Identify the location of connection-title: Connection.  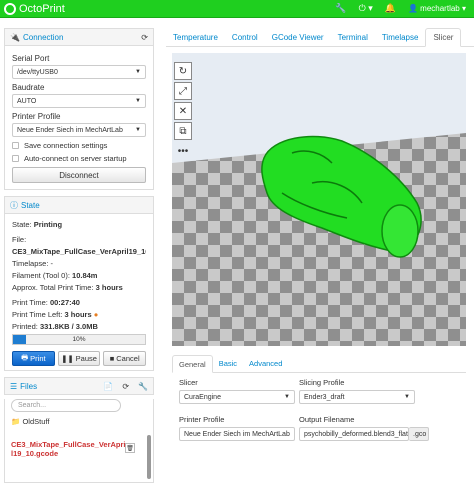
(43, 37).